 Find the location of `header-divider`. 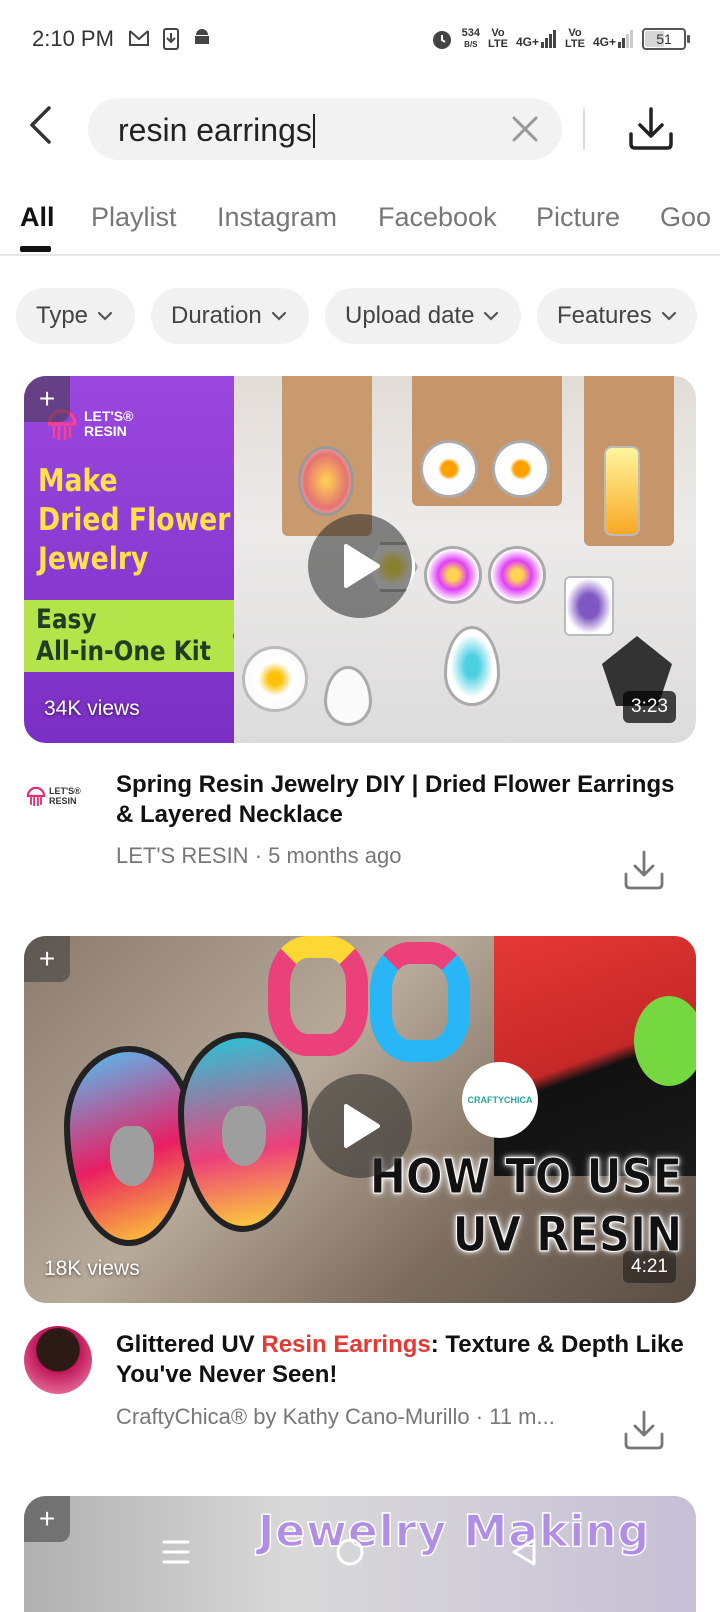

header-divider is located at coordinates (584, 129).